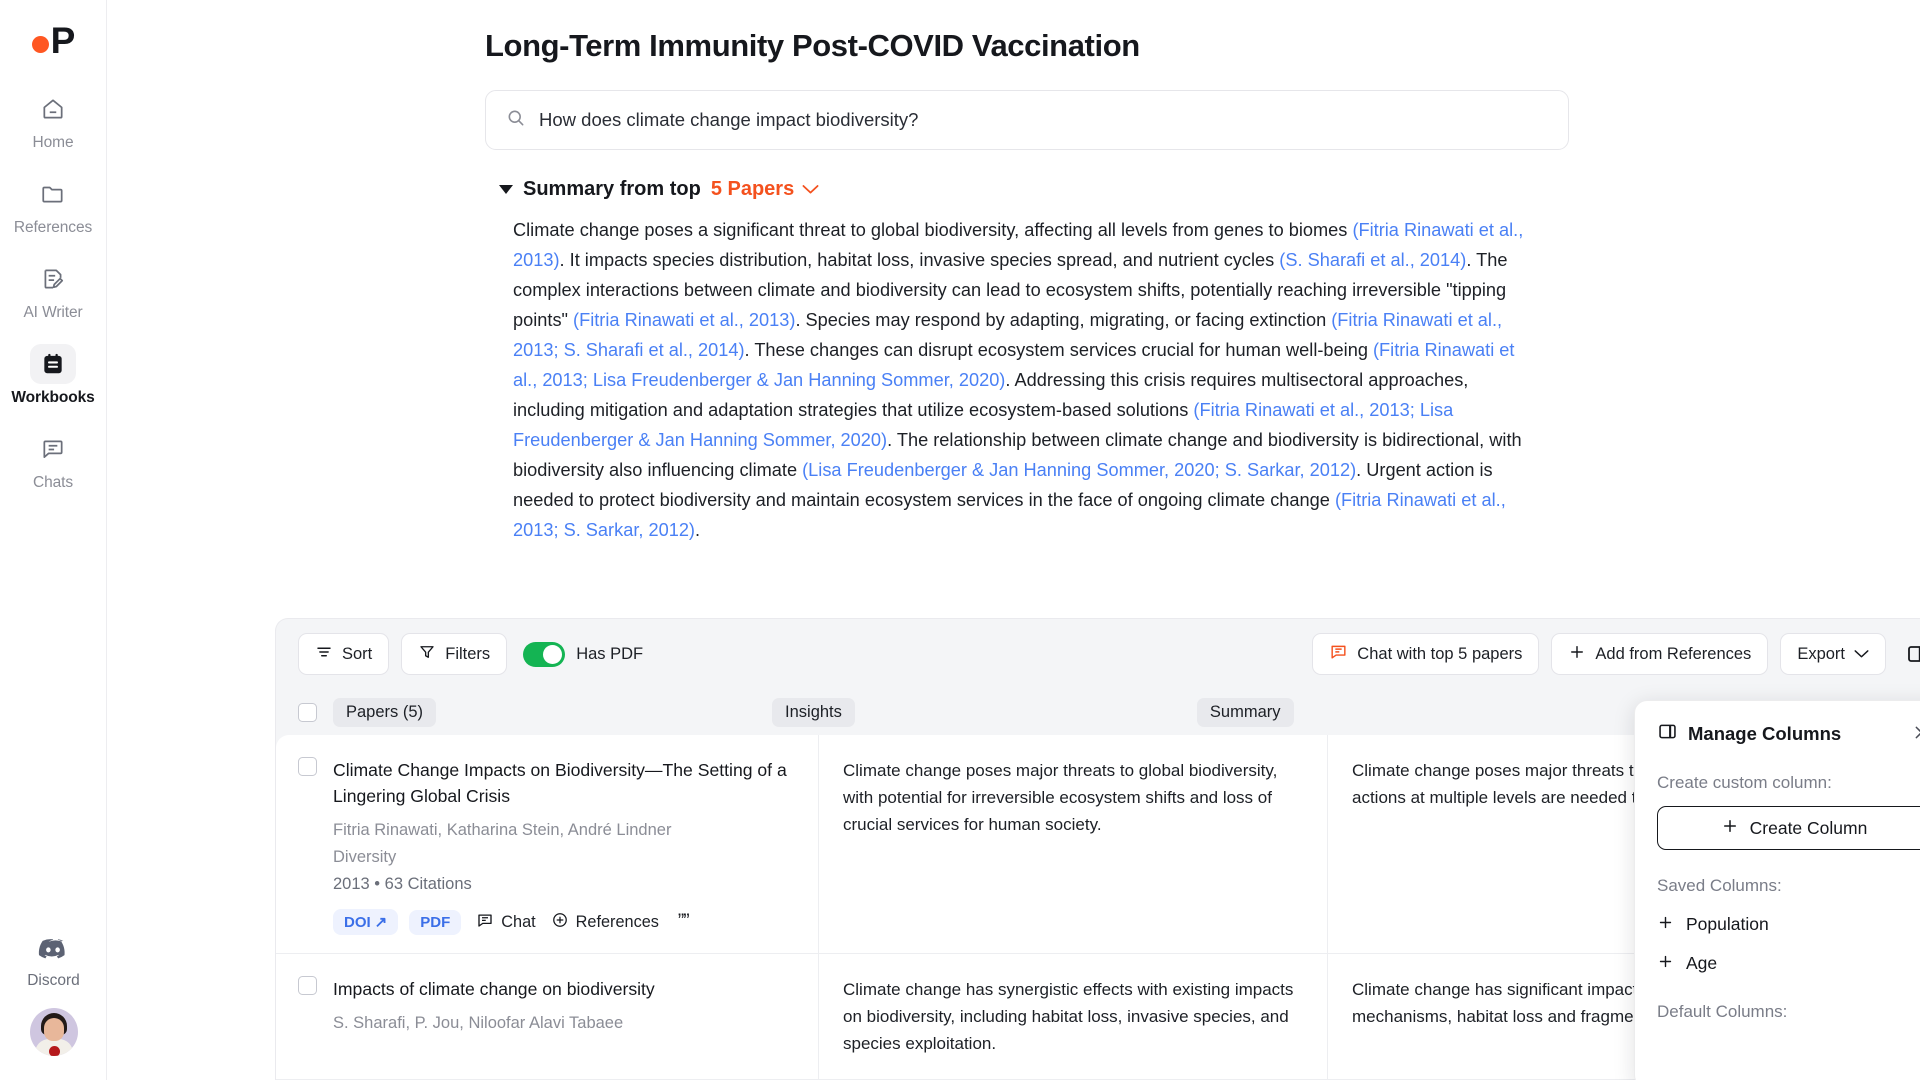 This screenshot has height=1080, width=1920. What do you see at coordinates (1673, 653) in the screenshot?
I see `add-from-references-label: Add from References` at bounding box center [1673, 653].